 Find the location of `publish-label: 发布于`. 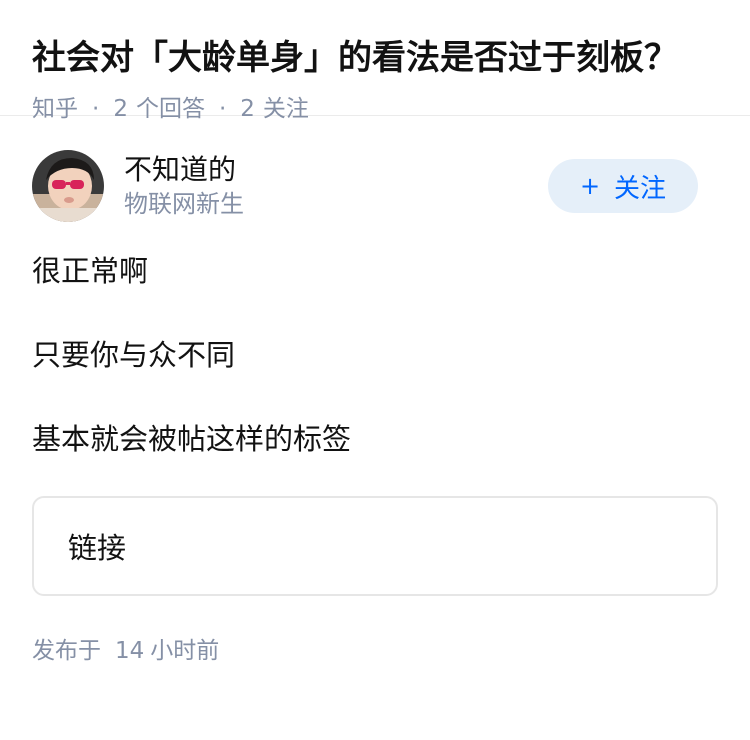

publish-label: 发布于 is located at coordinates (66, 651).